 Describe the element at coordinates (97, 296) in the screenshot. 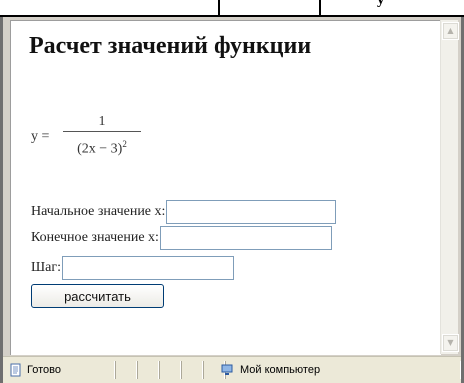

I see `calculate-button: рассчитать` at that location.